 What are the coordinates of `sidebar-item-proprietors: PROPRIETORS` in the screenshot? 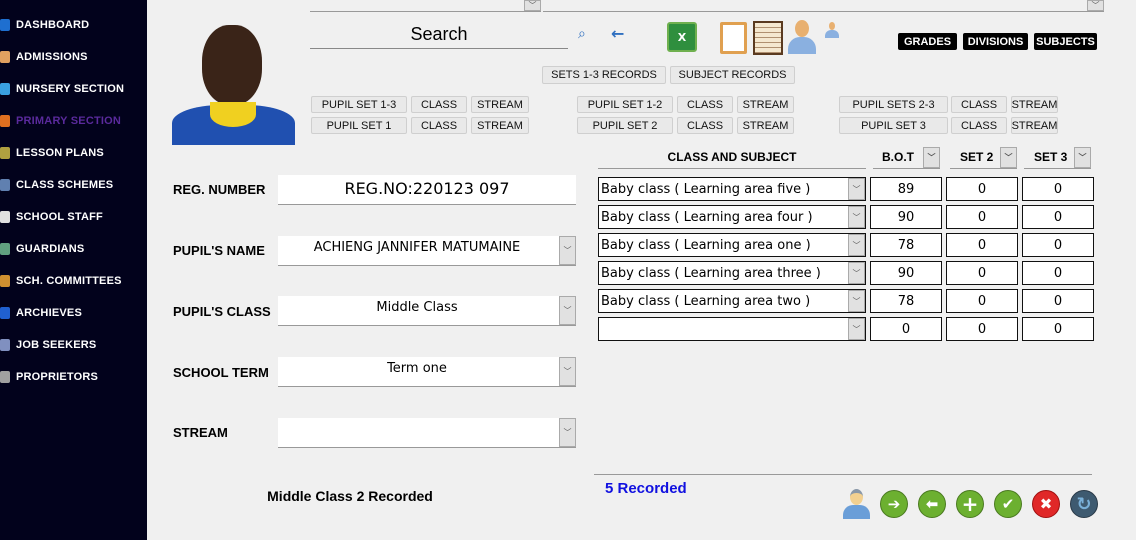 It's located at (70, 377).